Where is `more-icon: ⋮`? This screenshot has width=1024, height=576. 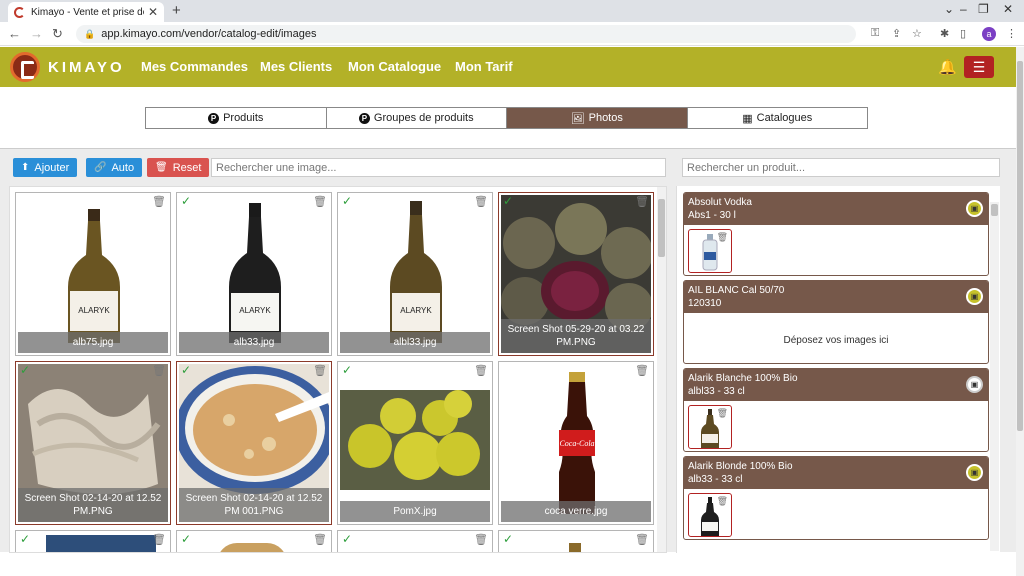
more-icon: ⋮ is located at coordinates (1011, 33).